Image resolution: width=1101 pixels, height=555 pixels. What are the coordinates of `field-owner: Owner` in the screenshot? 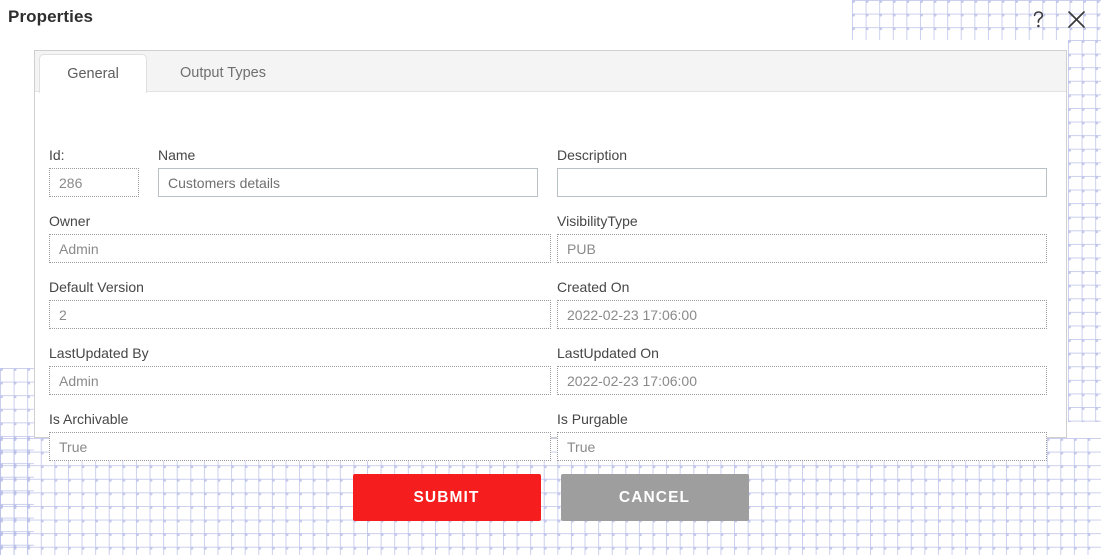 It's located at (300, 238).